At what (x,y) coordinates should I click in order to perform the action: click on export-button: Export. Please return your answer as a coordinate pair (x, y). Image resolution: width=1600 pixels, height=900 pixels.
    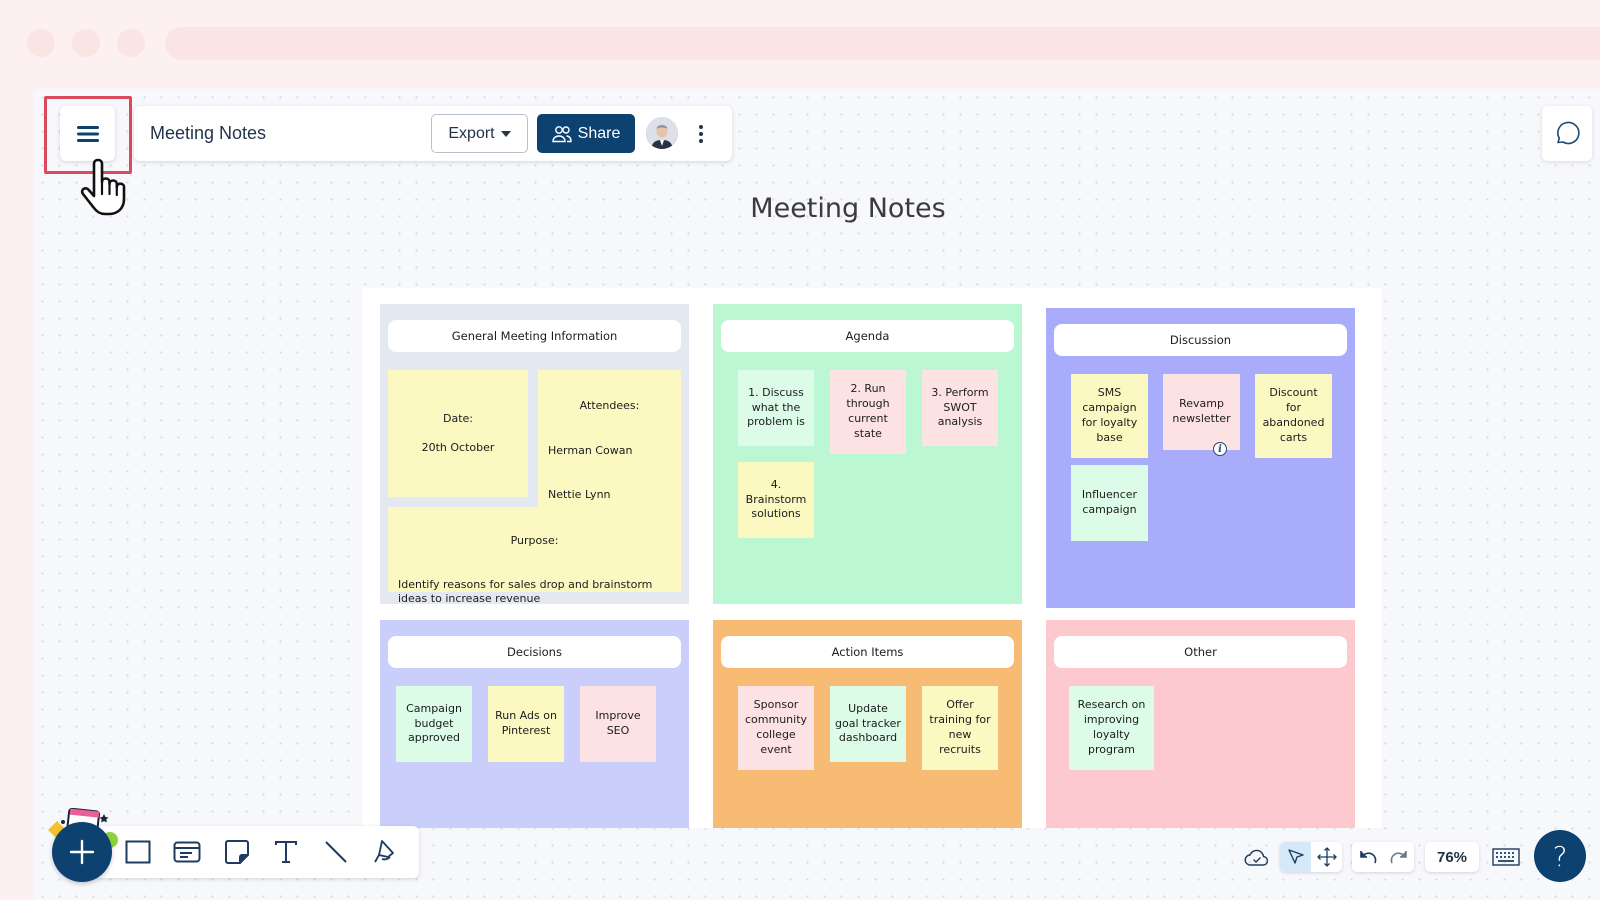
    Looking at the image, I should click on (479, 133).